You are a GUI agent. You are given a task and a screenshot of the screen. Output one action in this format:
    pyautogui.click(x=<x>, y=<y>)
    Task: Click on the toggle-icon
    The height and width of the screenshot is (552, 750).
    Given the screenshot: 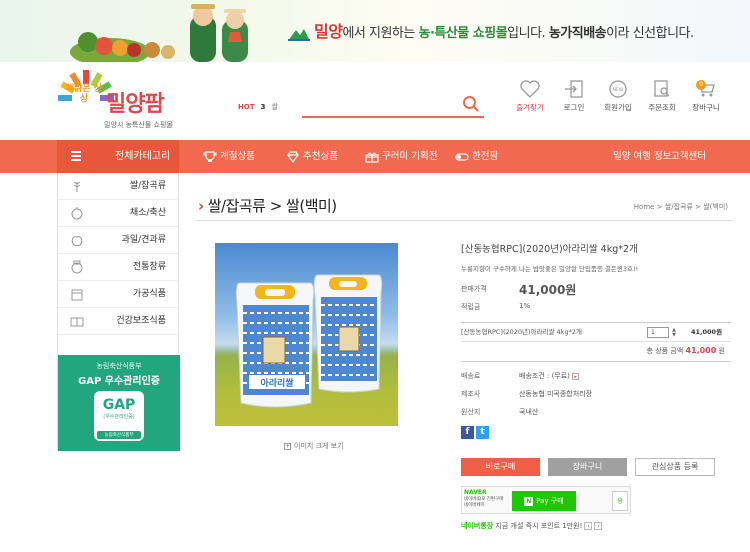 What is the action you would take?
    pyautogui.click(x=462, y=156)
    